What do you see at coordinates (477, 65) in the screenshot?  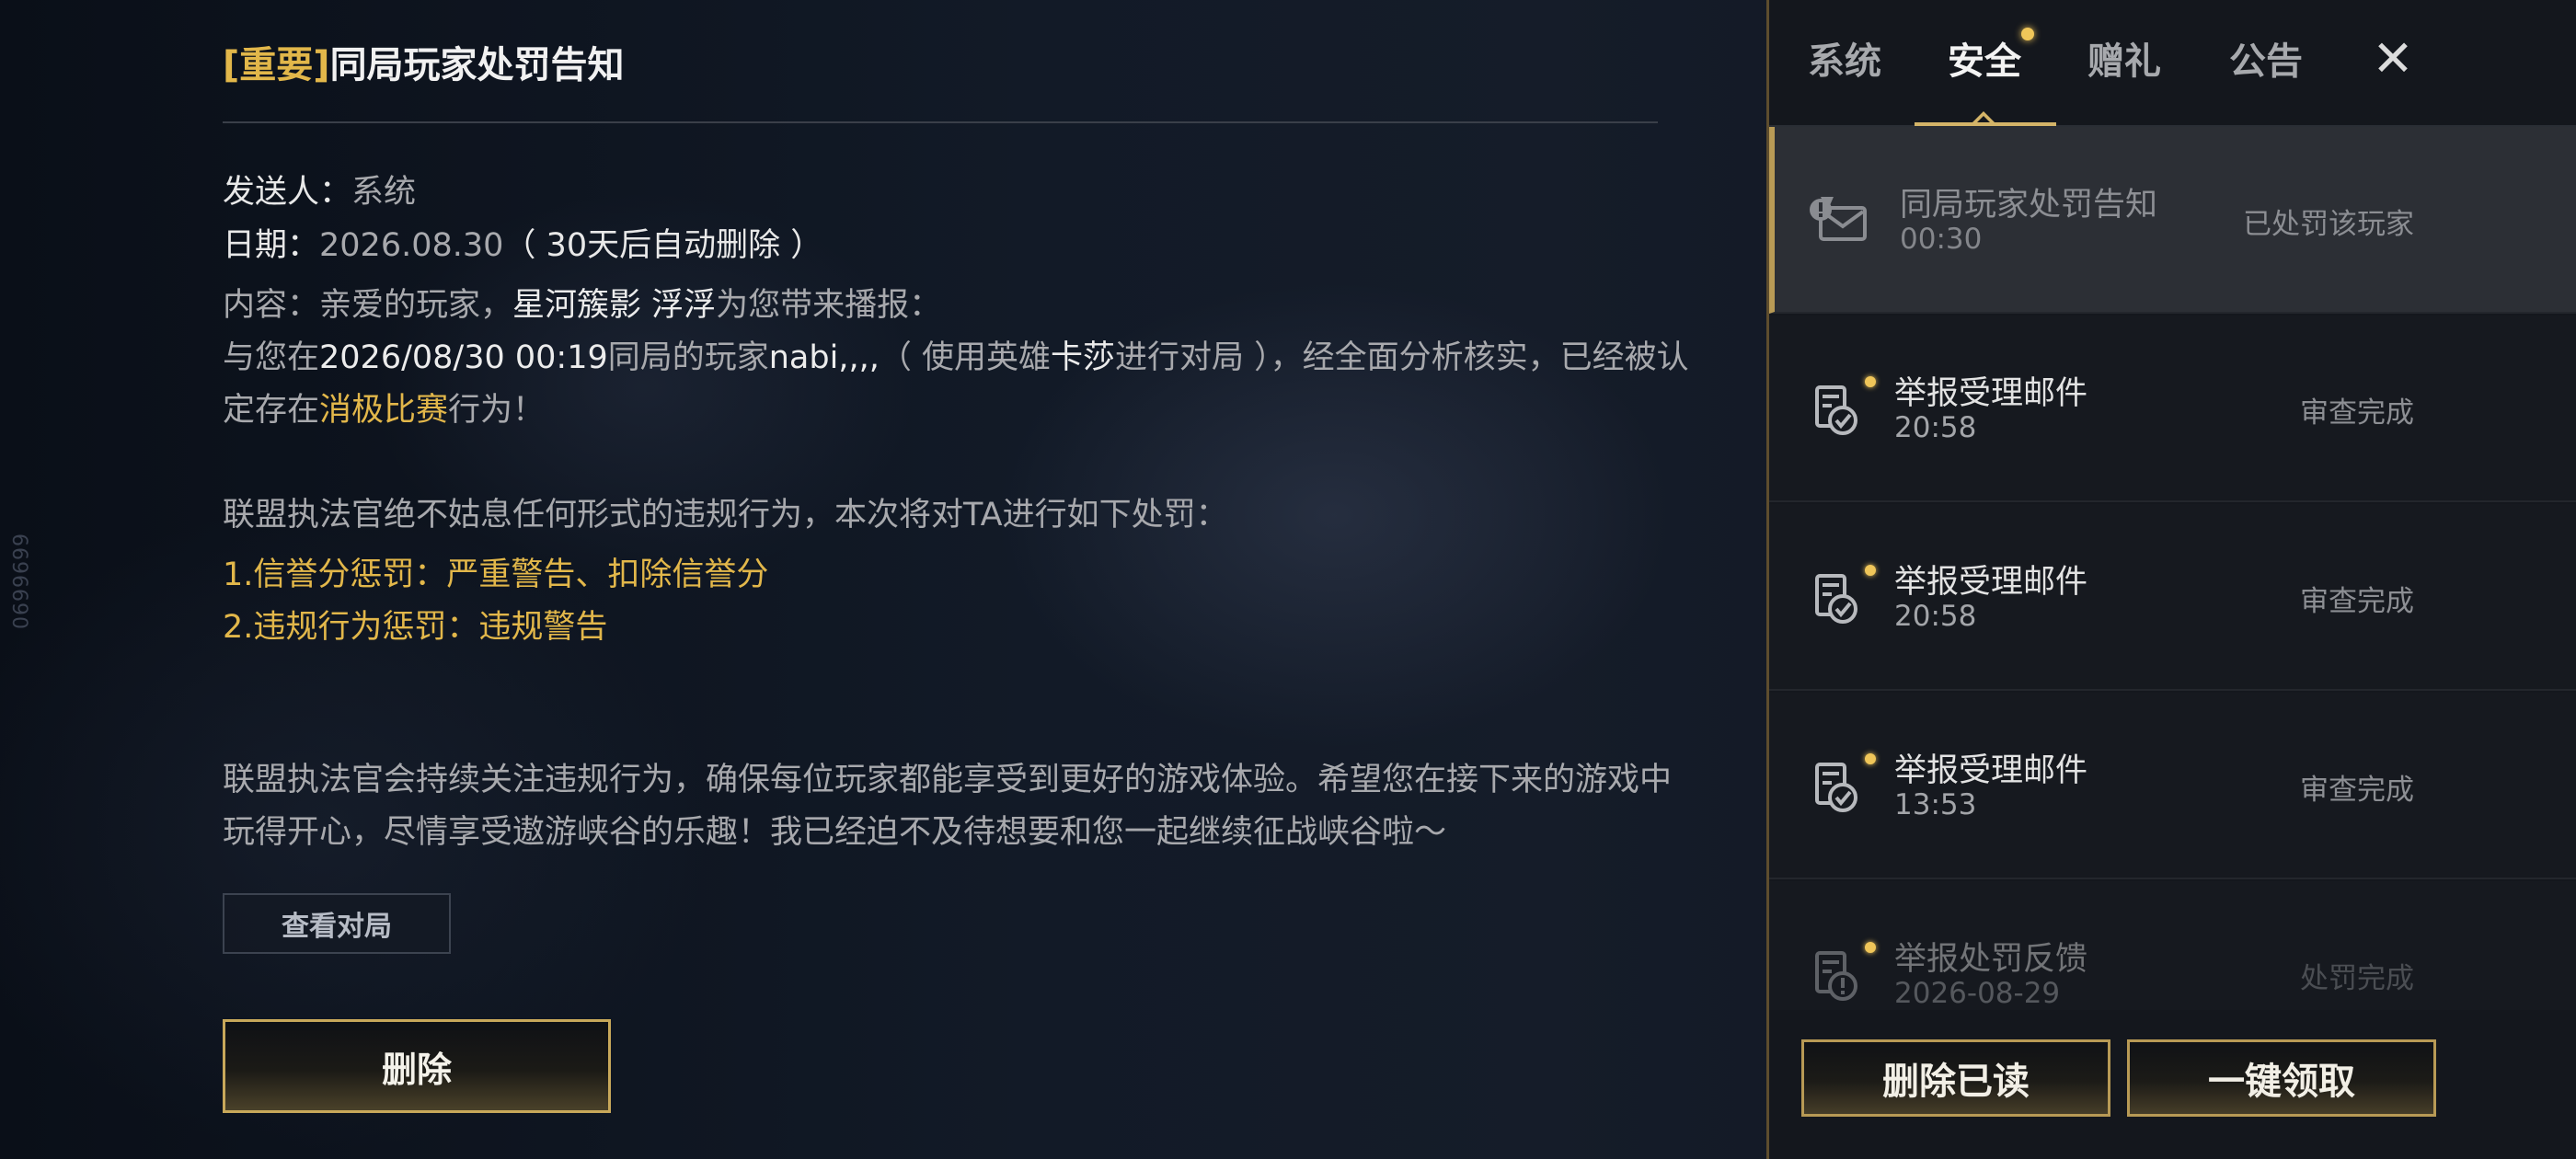 I see `mail-detail-title-text: 同局玩家处罚告知` at bounding box center [477, 65].